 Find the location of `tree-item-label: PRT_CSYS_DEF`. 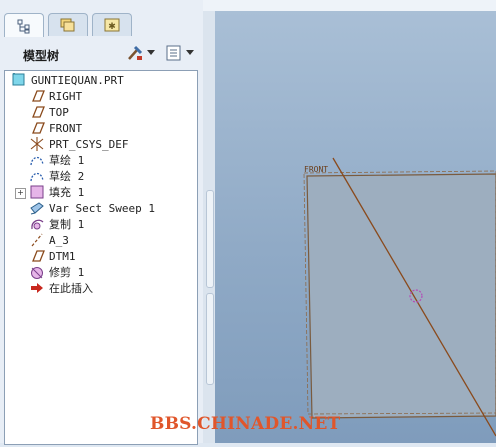

tree-item-label: PRT_CSYS_DEF is located at coordinates (89, 144).